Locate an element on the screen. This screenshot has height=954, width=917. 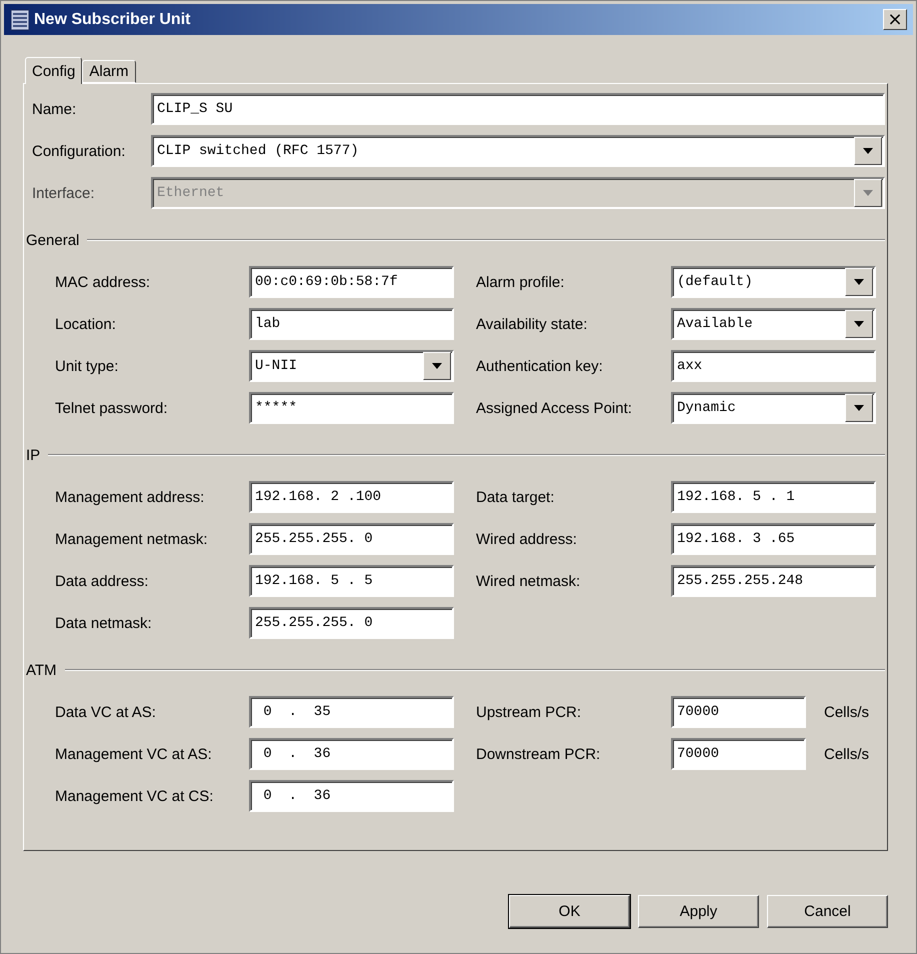
field-label: Management VC at CS: is located at coordinates (134, 796).